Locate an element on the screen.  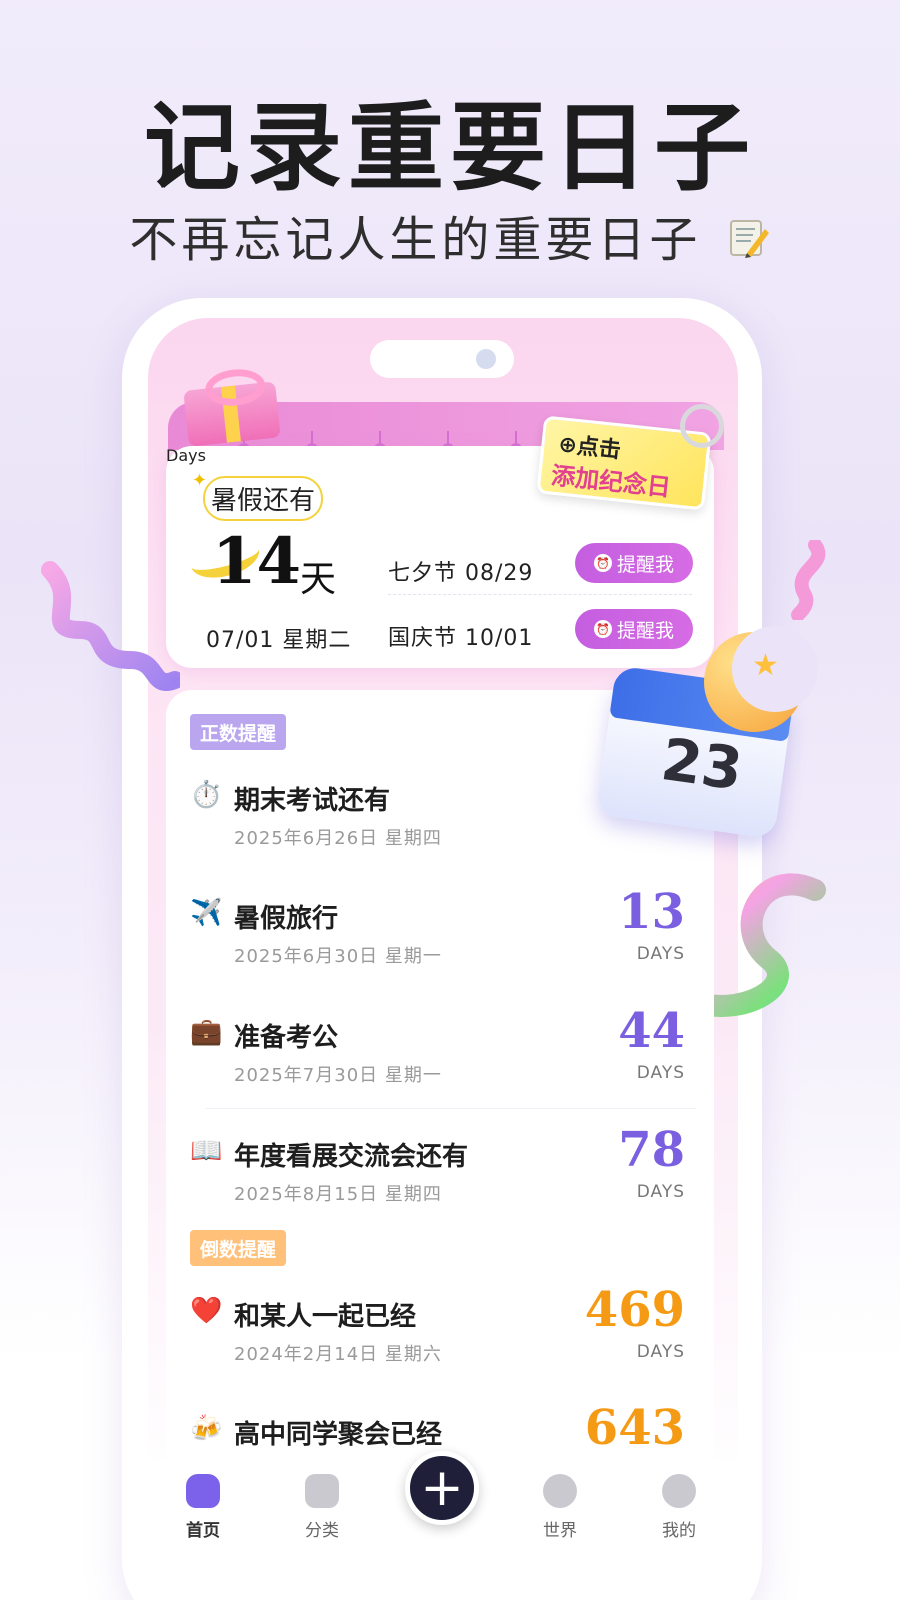
tab-world: 世界 is located at coordinates (560, 1507).